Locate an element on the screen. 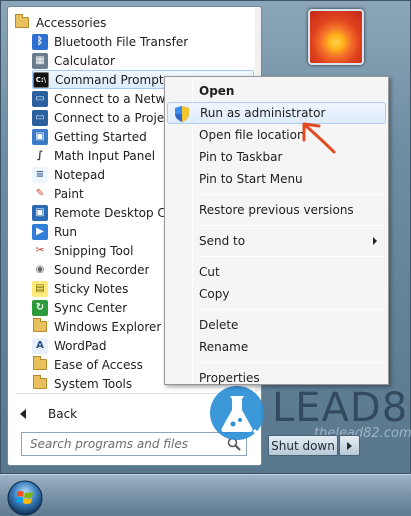 The width and height of the screenshot is (411, 516). projector-icon: ▭ is located at coordinates (40, 117).